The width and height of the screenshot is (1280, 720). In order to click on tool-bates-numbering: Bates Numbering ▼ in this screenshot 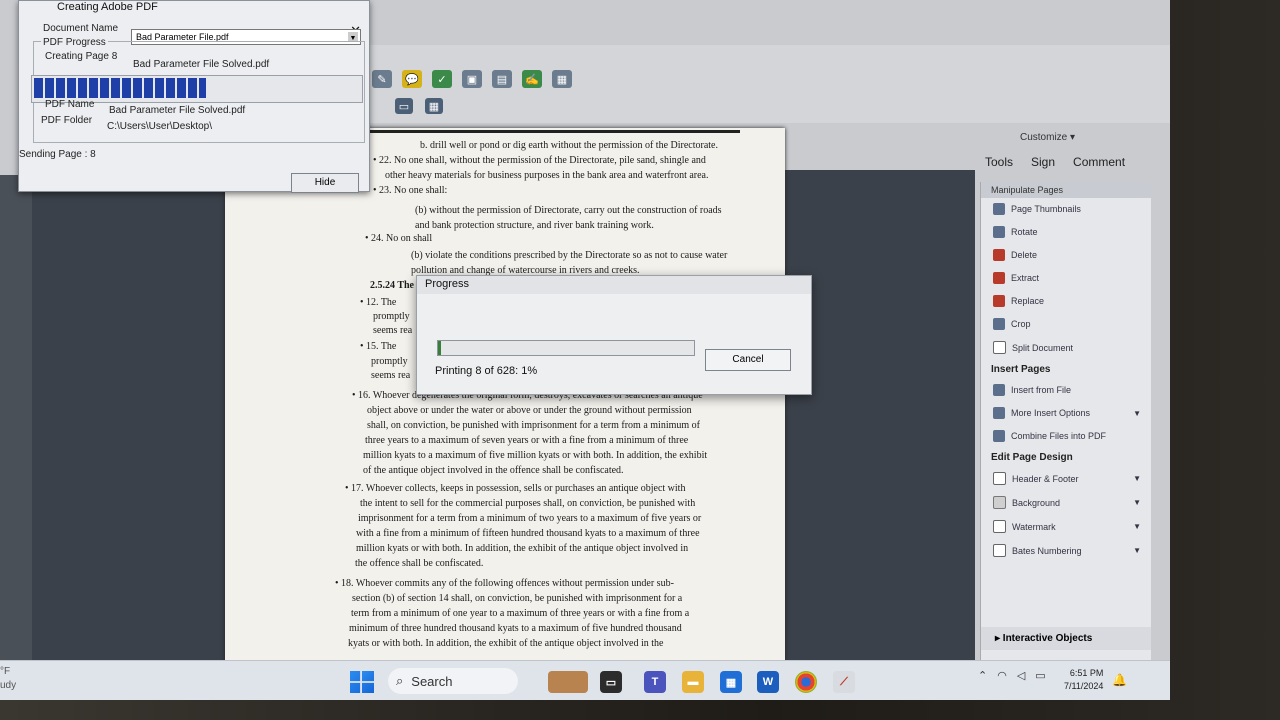, I will do `click(1066, 551)`.